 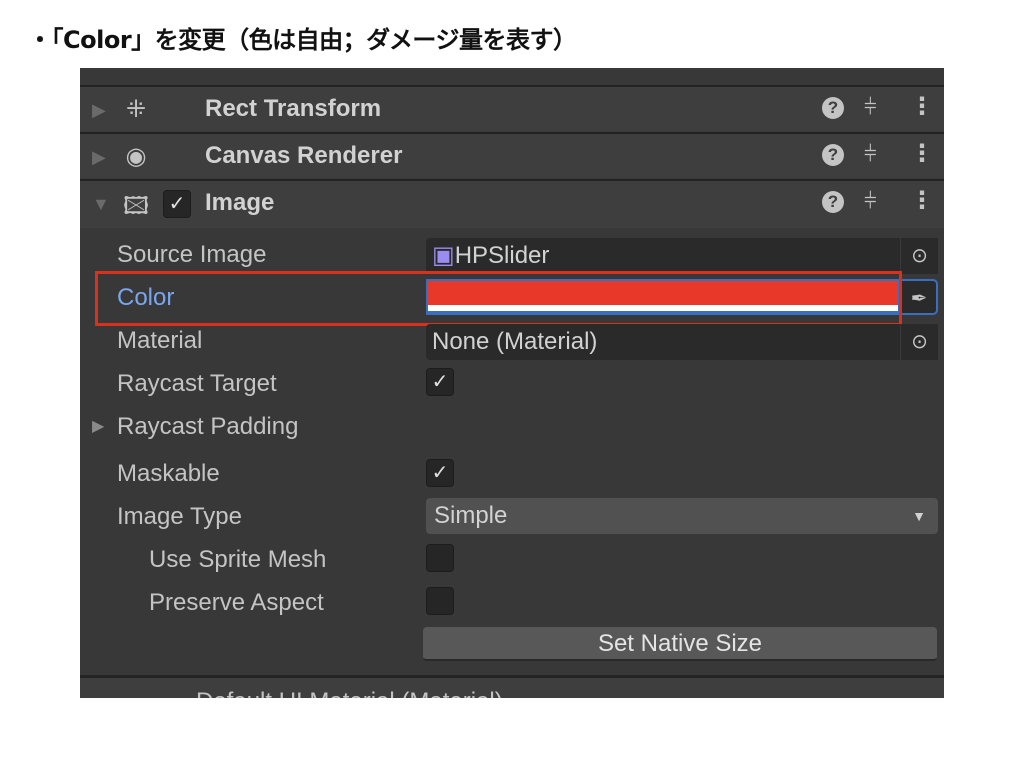 I want to click on use-sprite-mesh-label: Use Sprite Mesh, so click(x=238, y=559).